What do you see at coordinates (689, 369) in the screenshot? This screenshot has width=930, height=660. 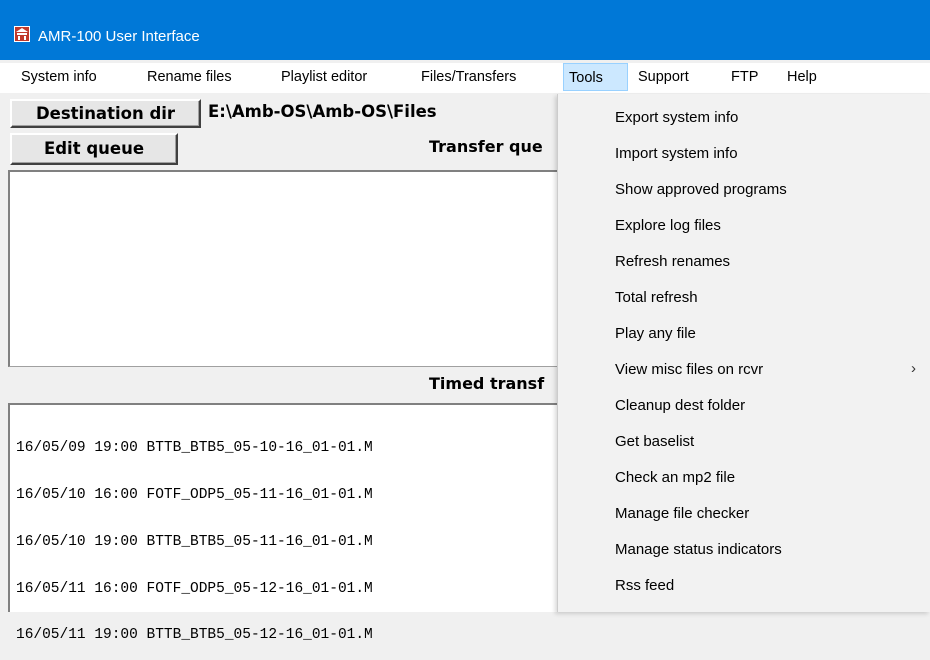 I see `menuitem-label: View misc files on rcvr` at bounding box center [689, 369].